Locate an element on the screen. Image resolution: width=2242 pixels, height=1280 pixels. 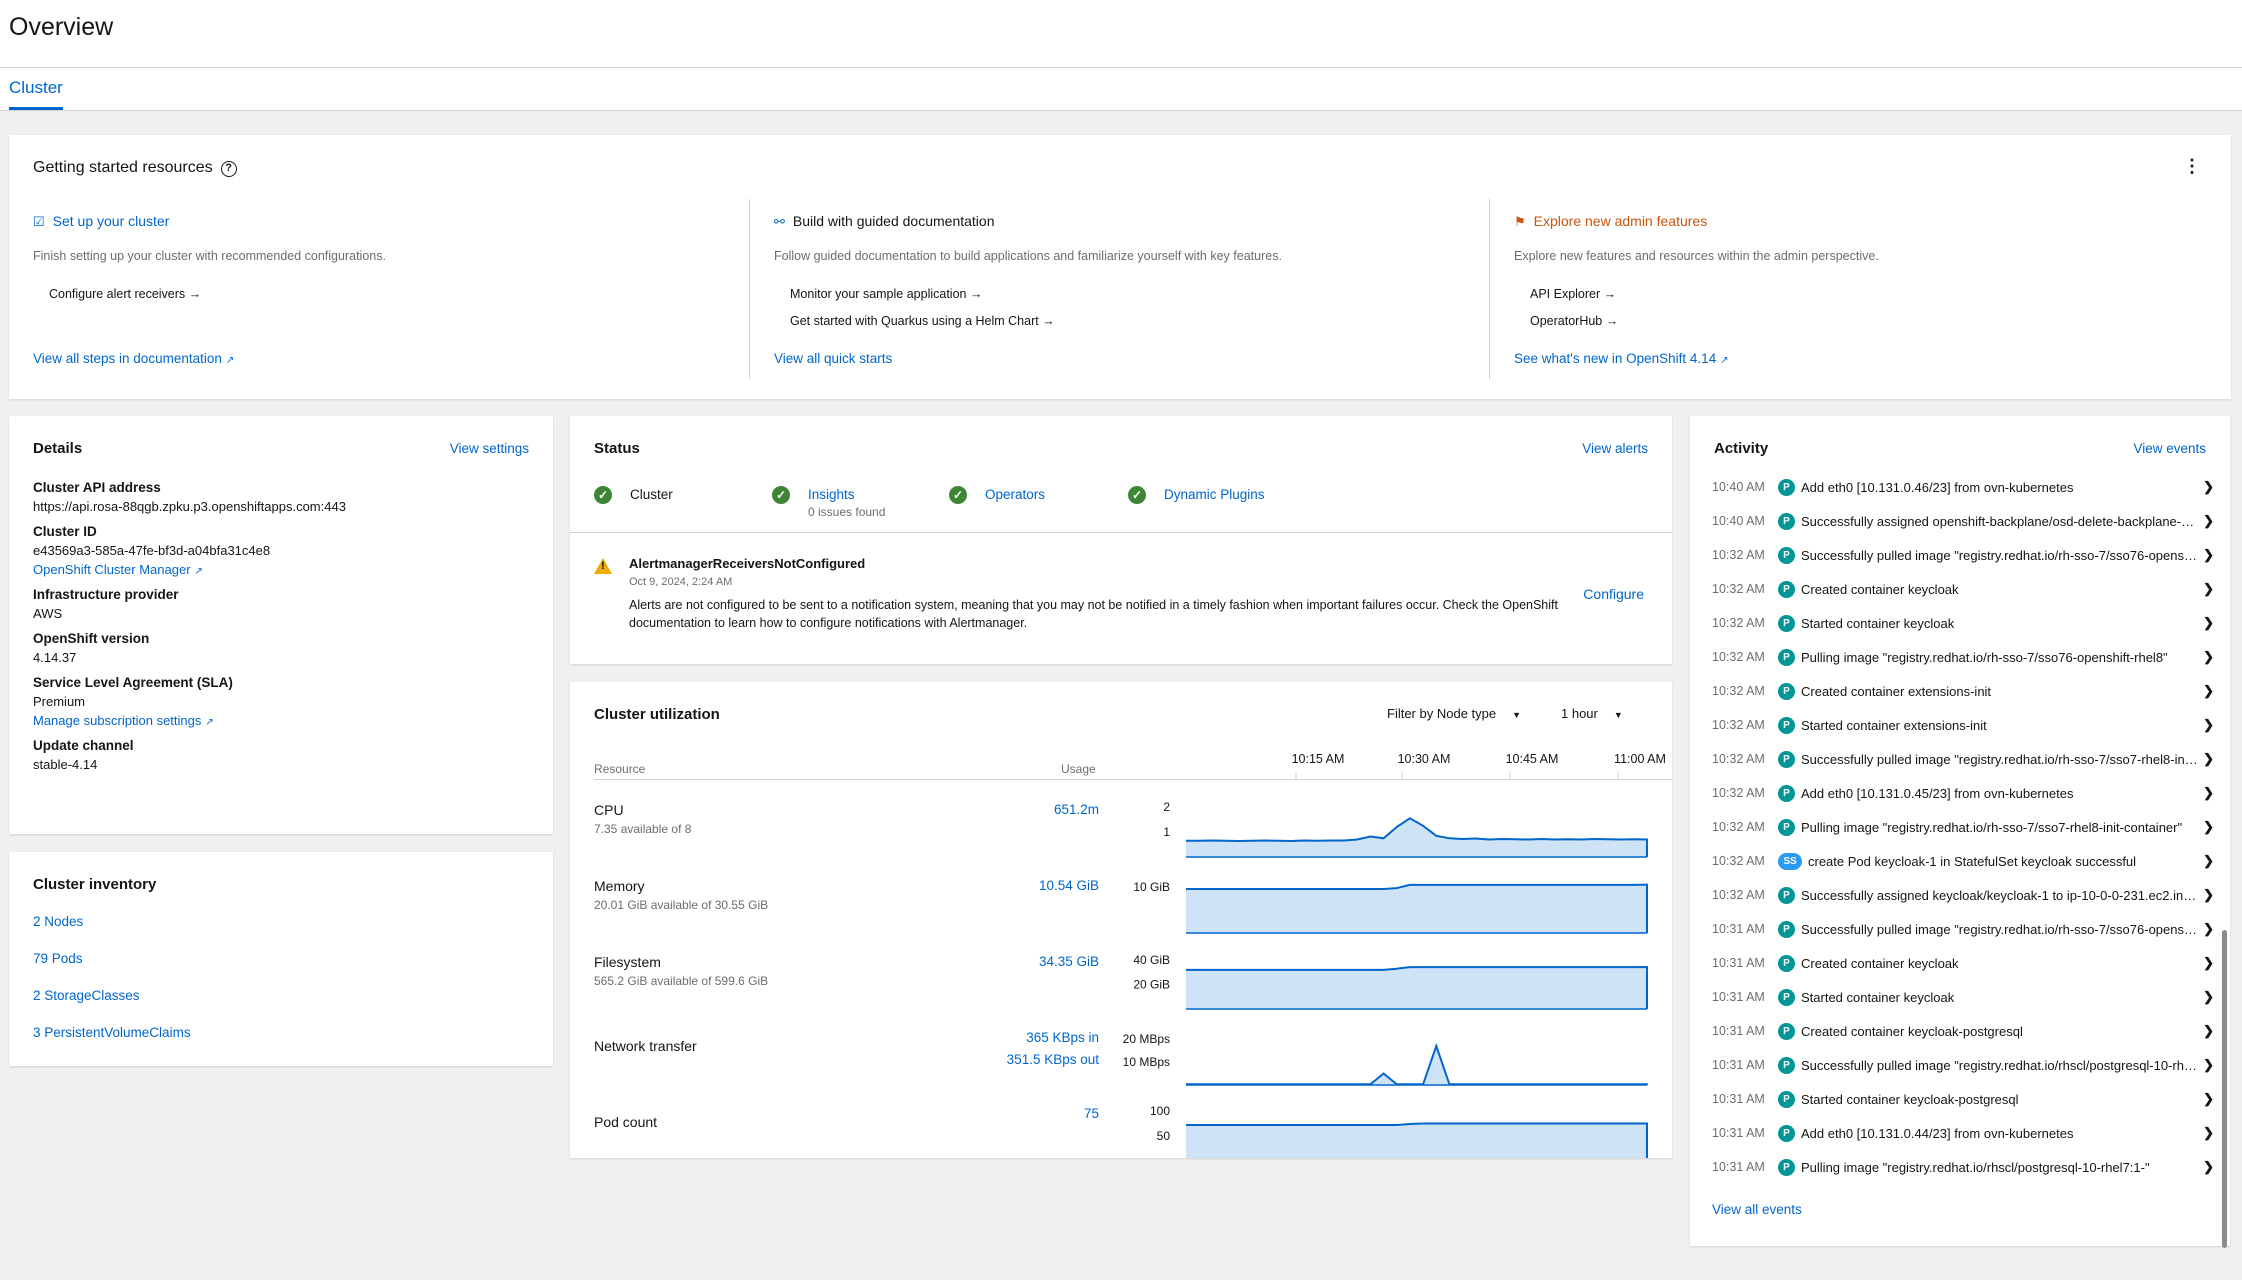
cluster-manager-link: OpenShift Cluster Manager ↗ is located at coordinates (283, 569).